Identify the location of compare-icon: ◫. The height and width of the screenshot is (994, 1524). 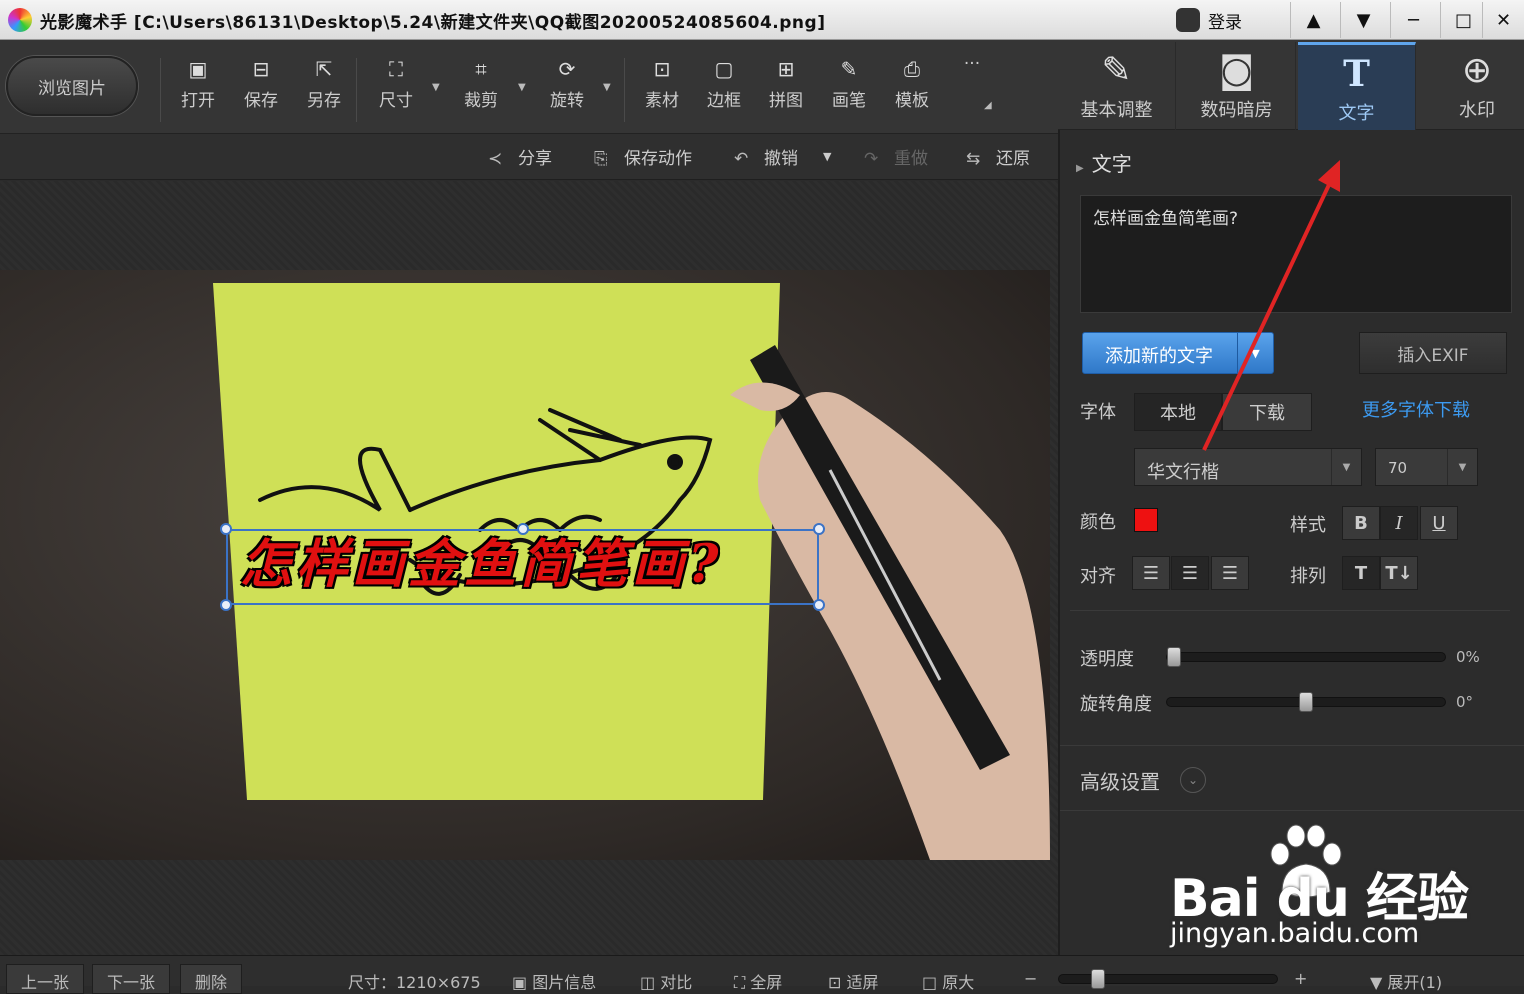
(650, 982).